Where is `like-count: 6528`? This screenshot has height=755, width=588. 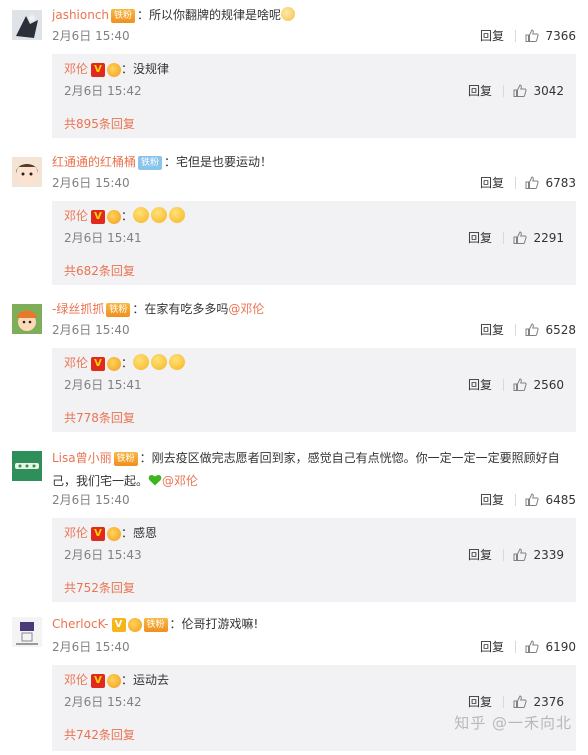 like-count: 6528 is located at coordinates (560, 330).